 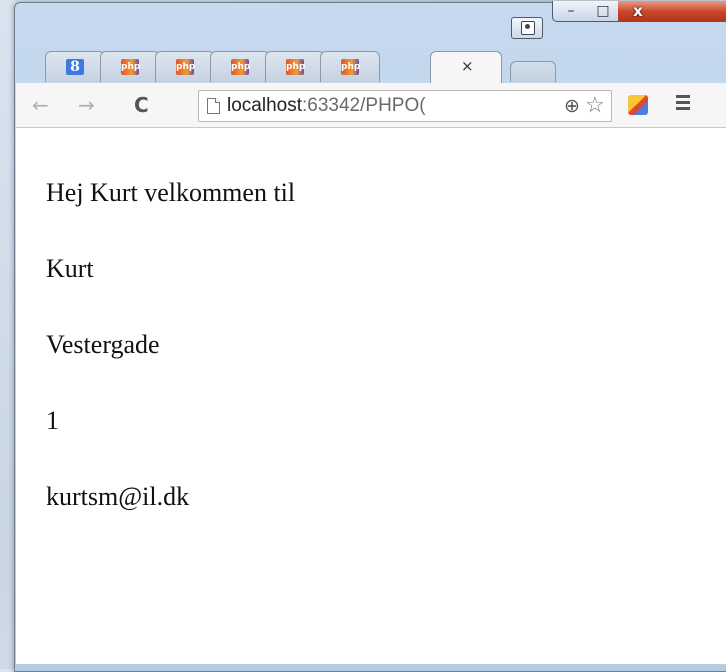 What do you see at coordinates (672, 11) in the screenshot?
I see `close-window-button: x` at bounding box center [672, 11].